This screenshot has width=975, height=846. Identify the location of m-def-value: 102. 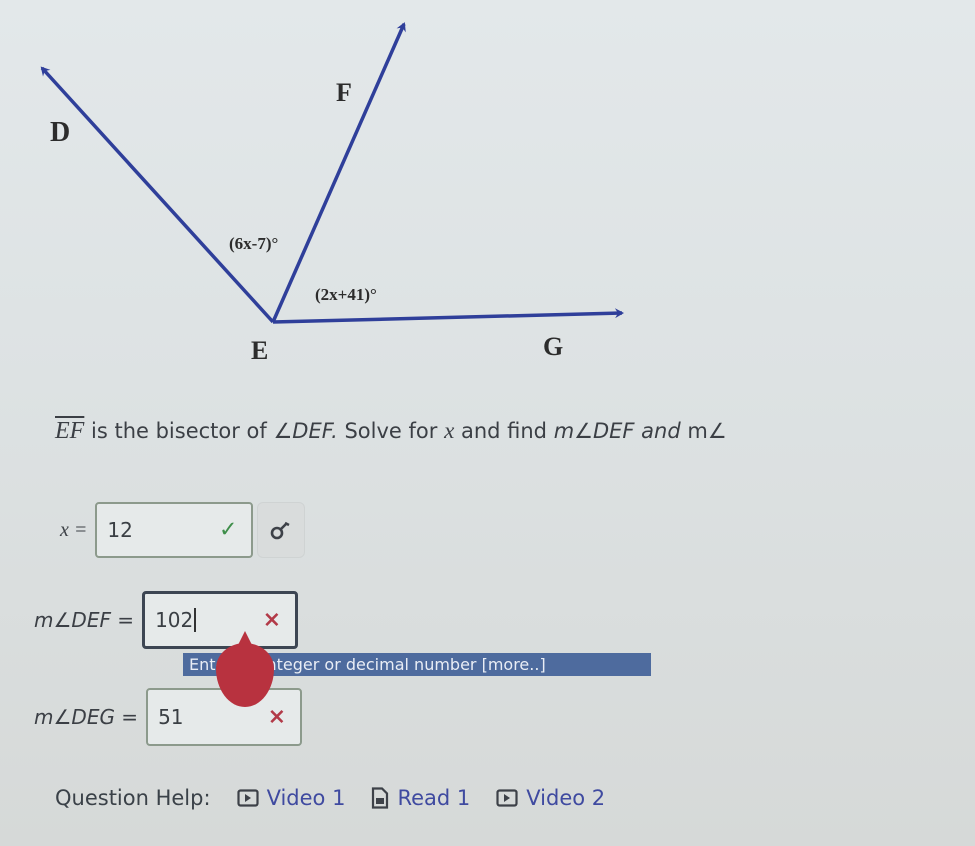
(174, 620).